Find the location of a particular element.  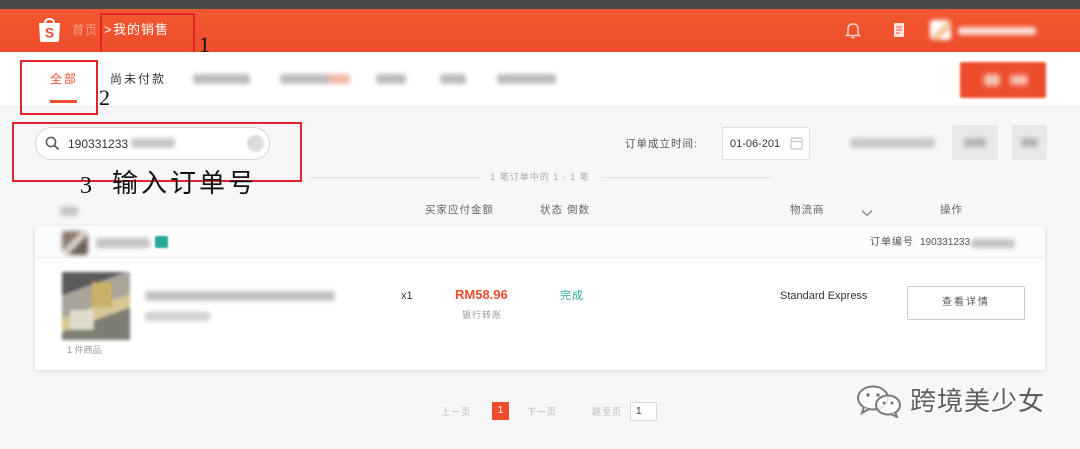

primary-action-button-blurred is located at coordinates (1003, 80).